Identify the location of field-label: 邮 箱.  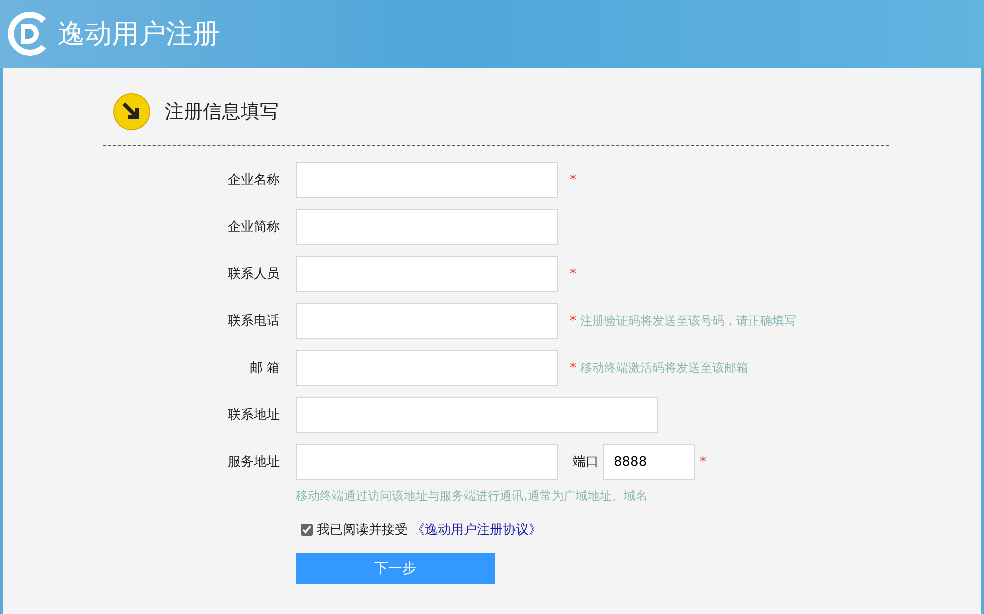
(264, 368).